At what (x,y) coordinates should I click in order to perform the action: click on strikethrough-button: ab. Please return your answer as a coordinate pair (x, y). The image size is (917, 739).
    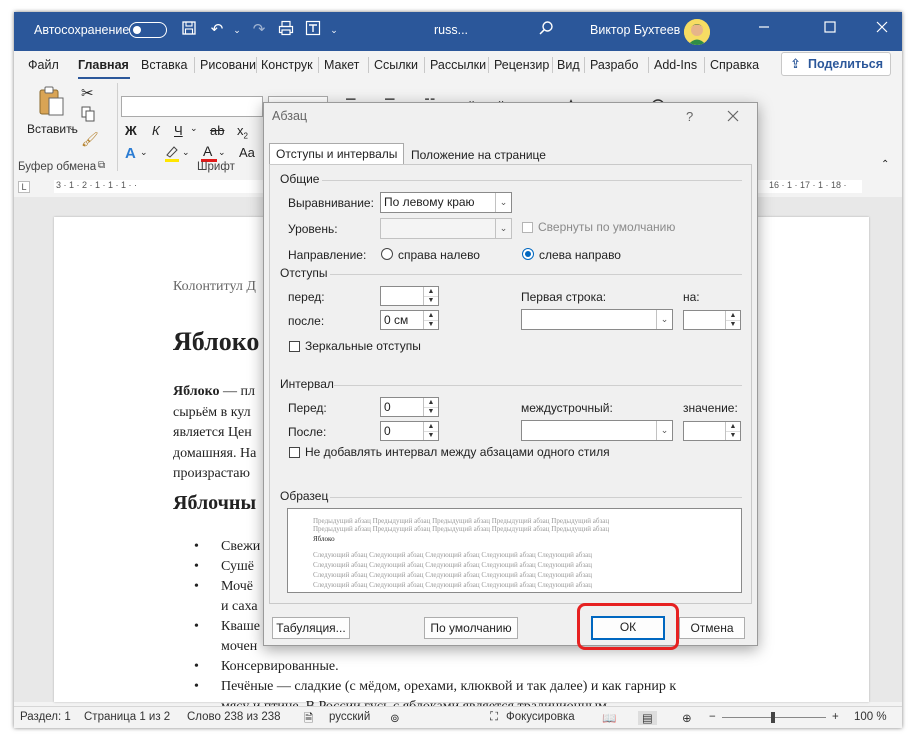
    Looking at the image, I should click on (217, 130).